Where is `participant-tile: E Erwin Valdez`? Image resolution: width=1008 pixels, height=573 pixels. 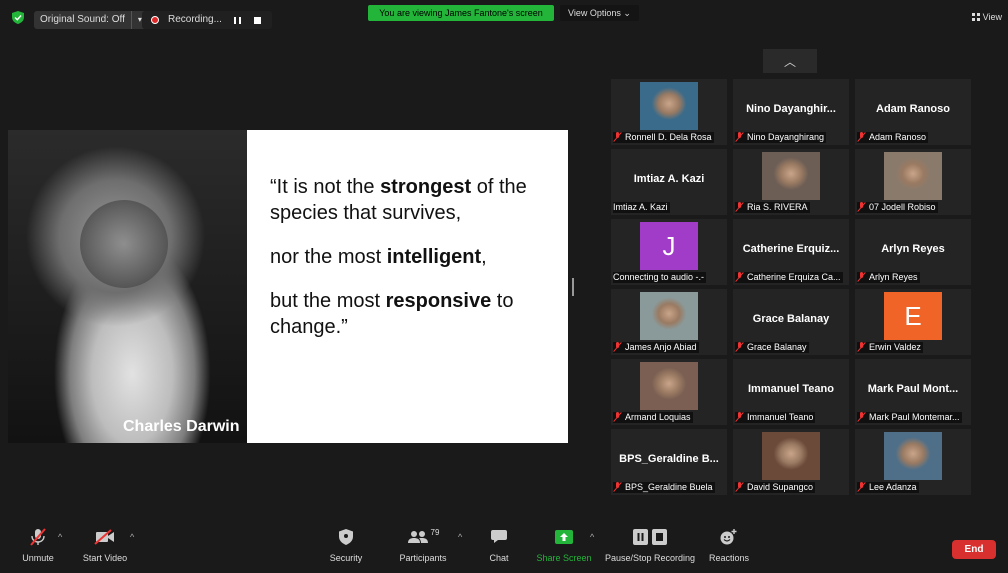
participant-tile: E Erwin Valdez is located at coordinates (913, 322).